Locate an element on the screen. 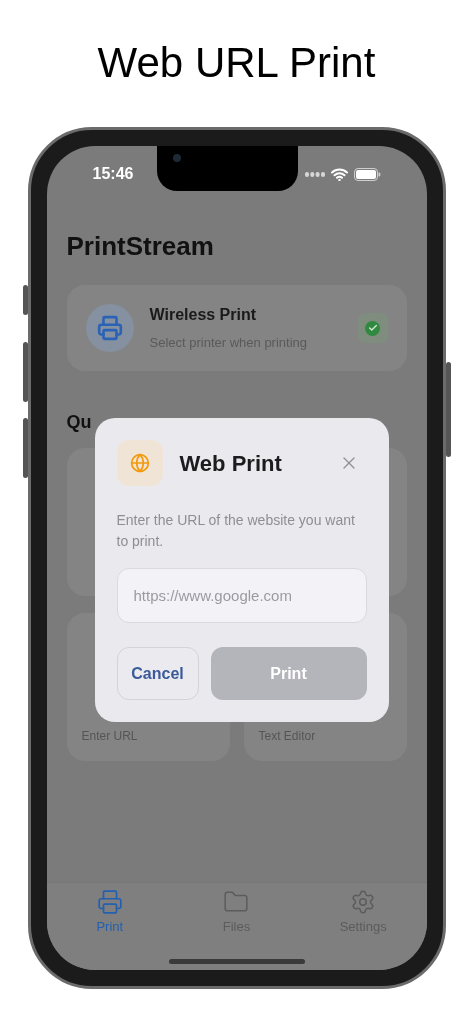 Image resolution: width=473 pixels, height=1024 pixels. signal-icon is located at coordinates (314, 174).